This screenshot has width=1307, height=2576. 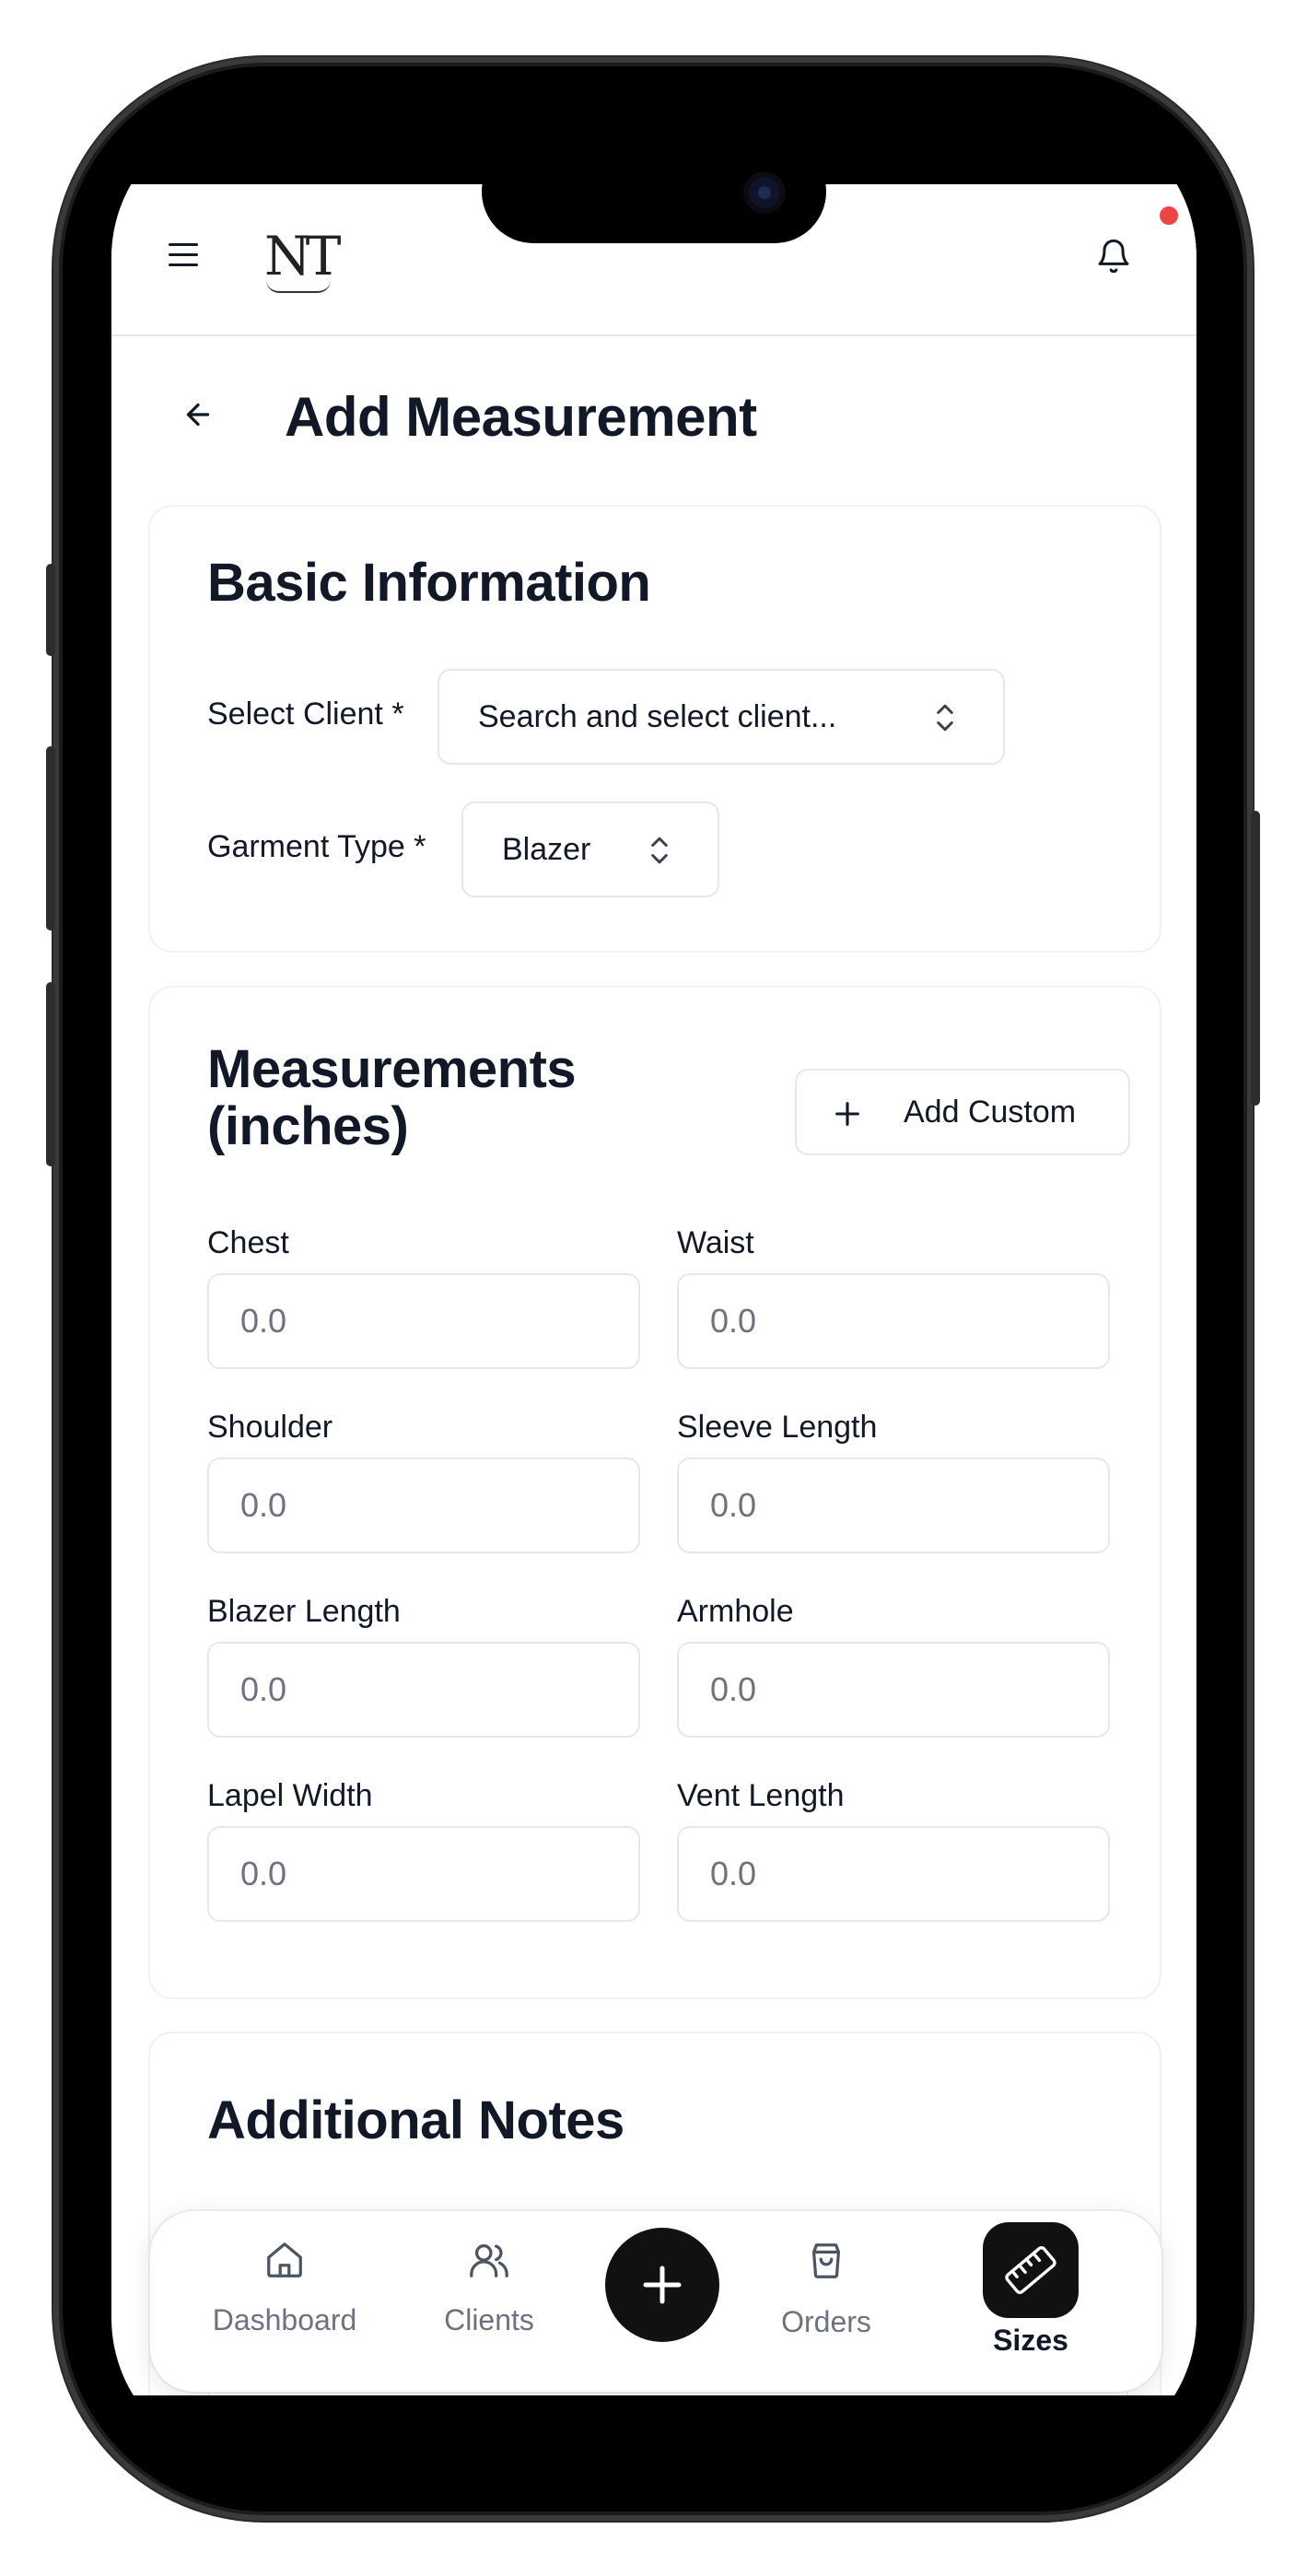 I want to click on waist-input: 0.0, so click(x=894, y=1321).